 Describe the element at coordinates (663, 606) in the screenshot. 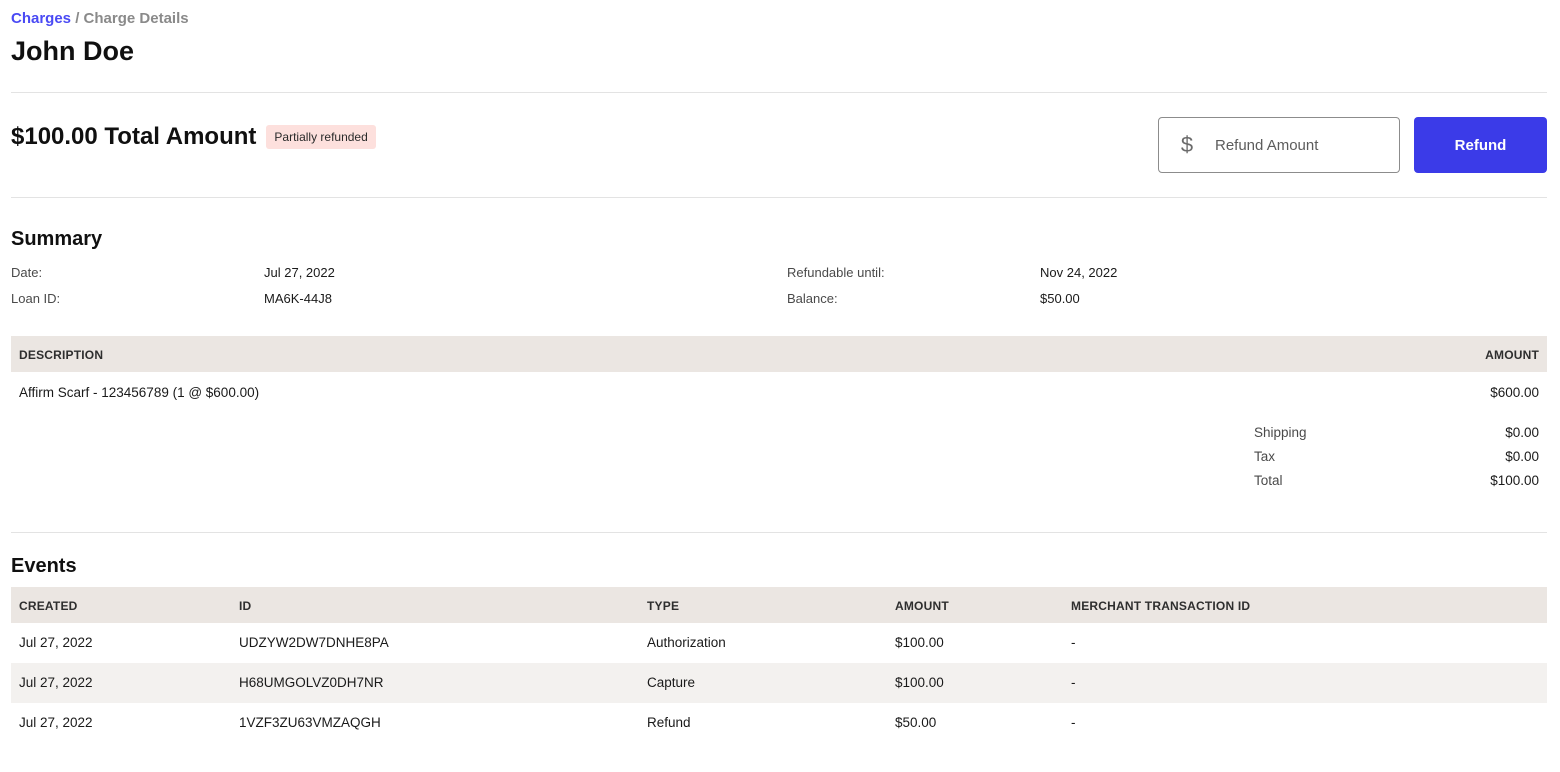

I see `column-header-type: TYPE` at that location.